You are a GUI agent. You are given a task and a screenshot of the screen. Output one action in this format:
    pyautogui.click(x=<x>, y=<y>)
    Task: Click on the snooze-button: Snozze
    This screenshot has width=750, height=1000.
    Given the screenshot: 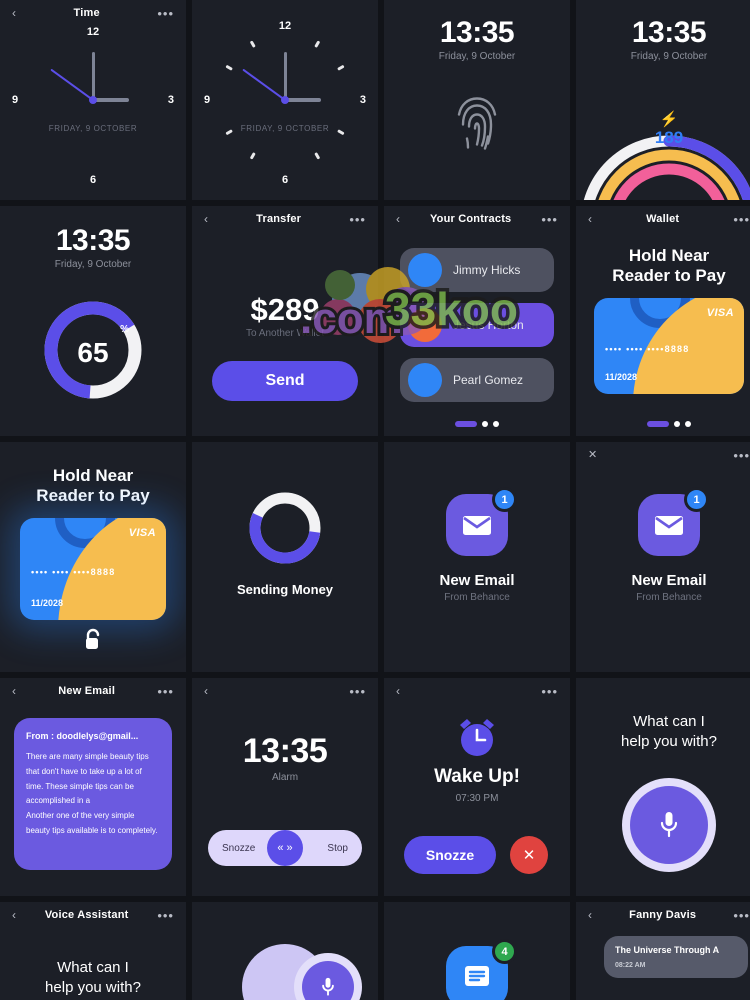 What is the action you would take?
    pyautogui.click(x=450, y=855)
    